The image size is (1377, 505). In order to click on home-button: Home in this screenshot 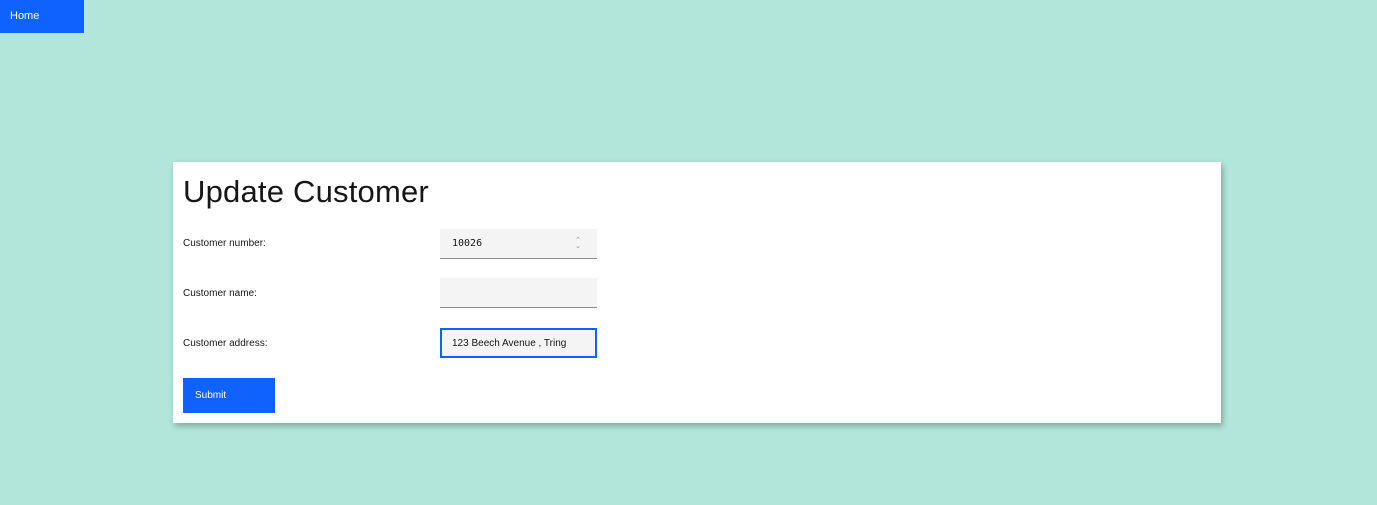, I will do `click(42, 16)`.